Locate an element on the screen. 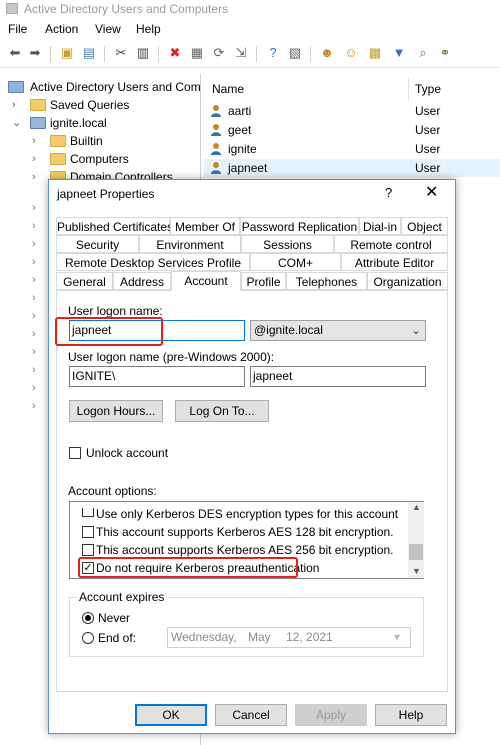 The height and width of the screenshot is (745, 500). unlock-account-checkbox is located at coordinates (75, 453).